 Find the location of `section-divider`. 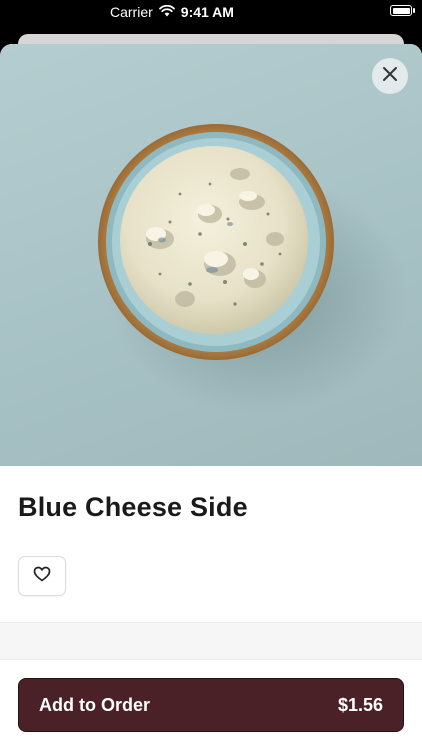

section-divider is located at coordinates (211, 641).